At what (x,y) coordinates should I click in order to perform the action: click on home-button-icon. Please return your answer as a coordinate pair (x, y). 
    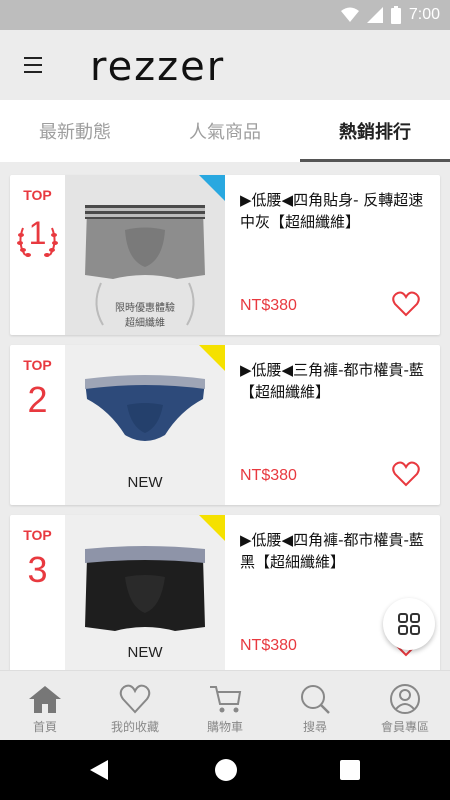
    Looking at the image, I should click on (226, 770).